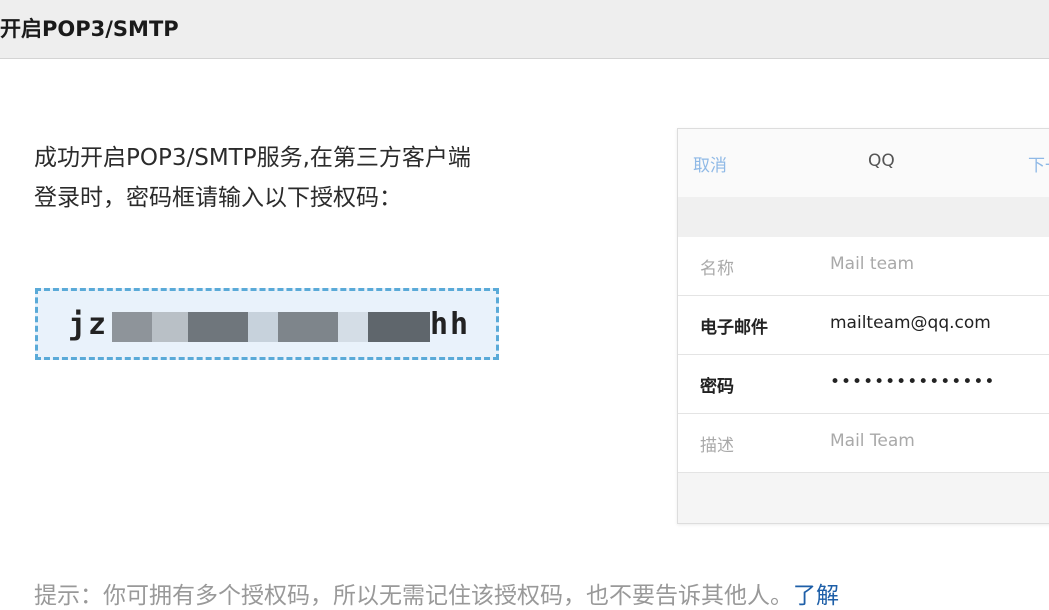 The height and width of the screenshot is (610, 1049). Describe the element at coordinates (334, 178) in the screenshot. I see `instruction-text: 成功开启POP3/SMTP服务,在第三方客户端 登录时，密码框请输入以下授权码：` at that location.